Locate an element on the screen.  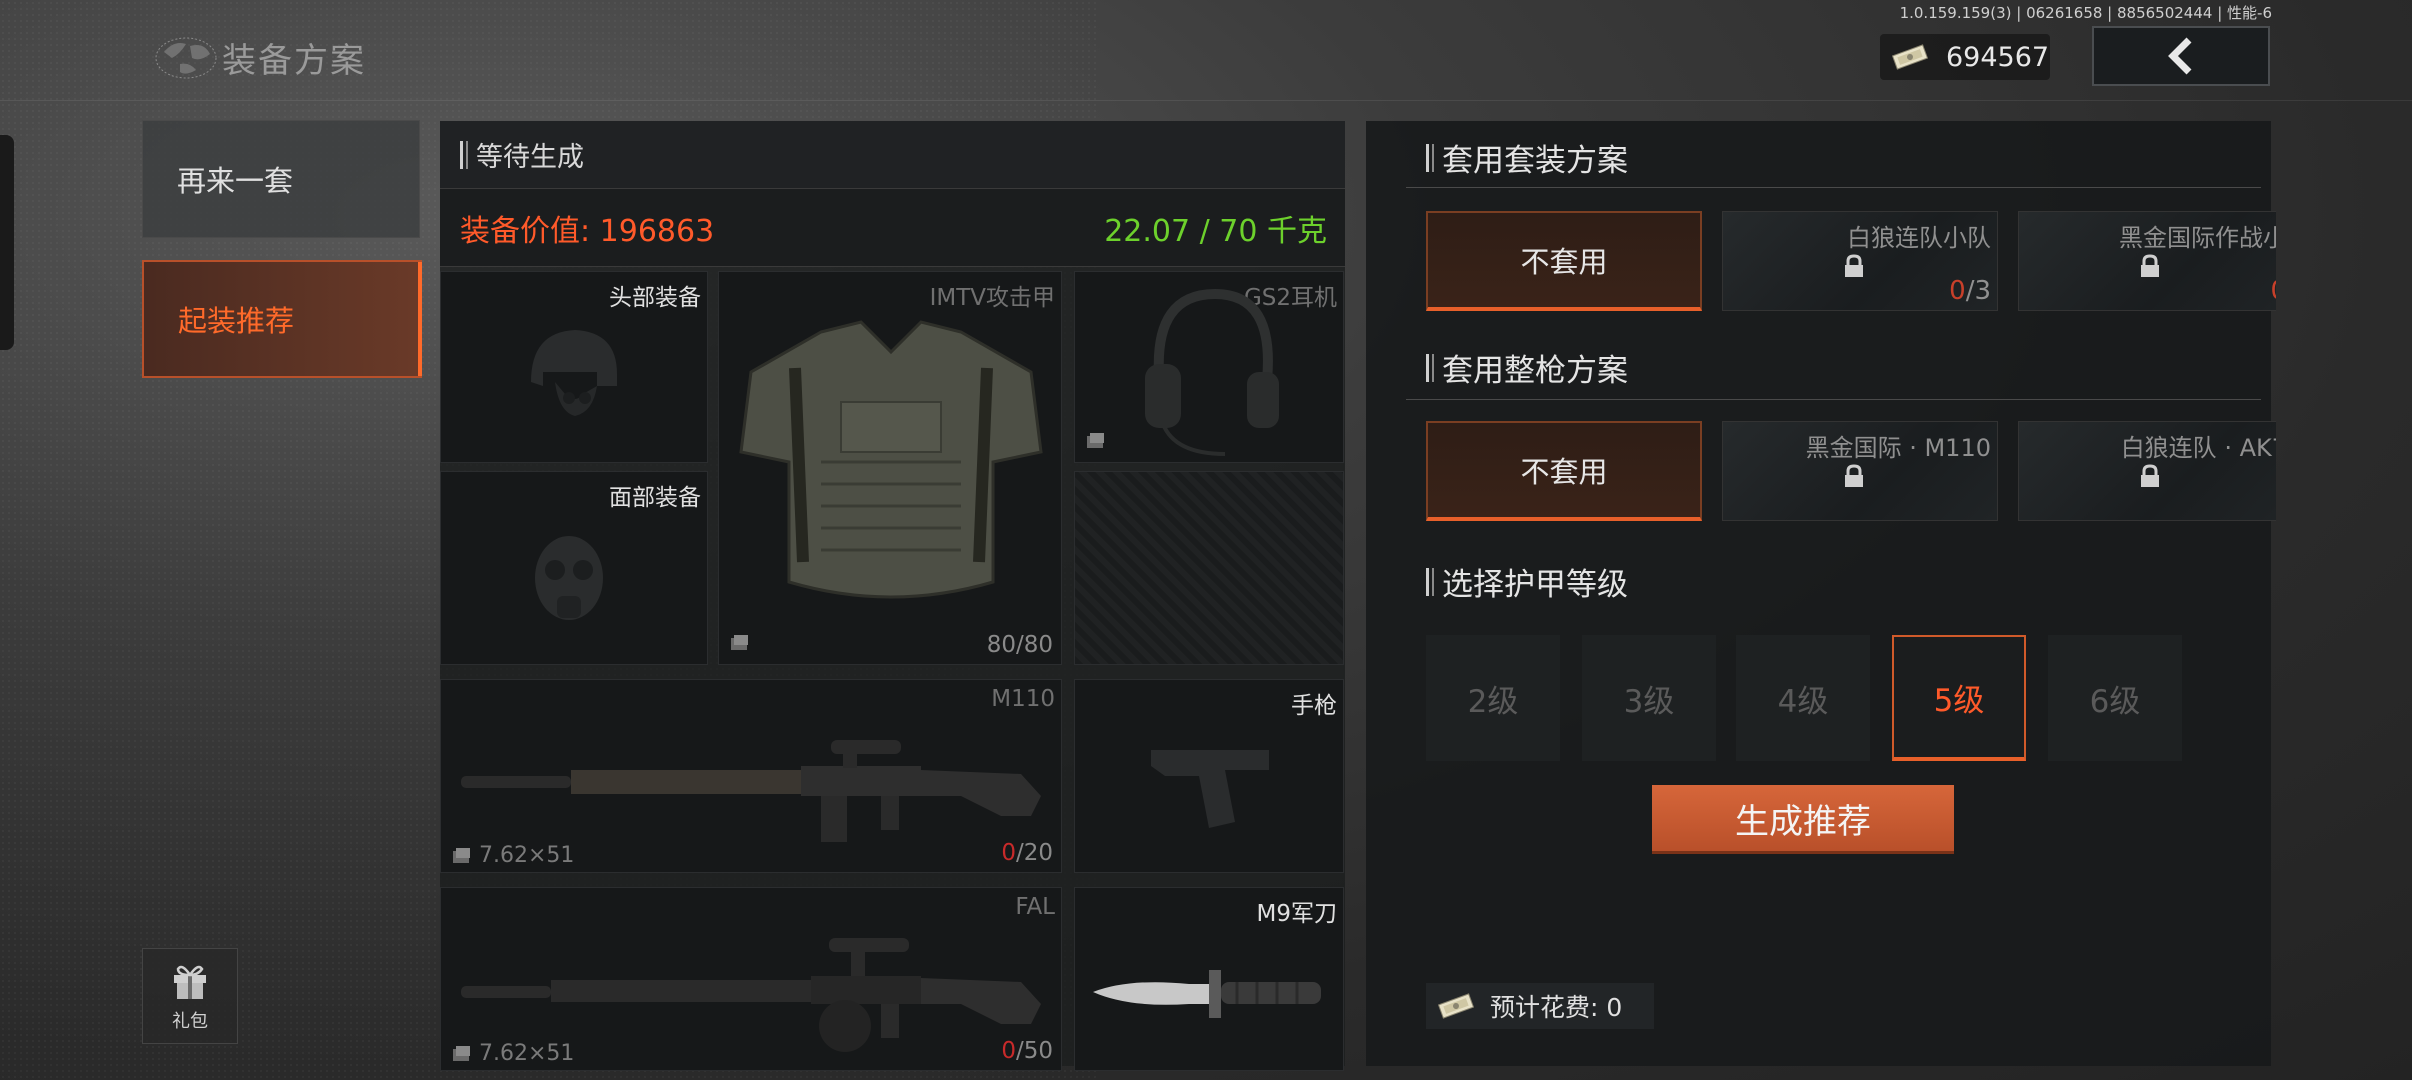
magazine-count: 0/50 is located at coordinates (1027, 1051).